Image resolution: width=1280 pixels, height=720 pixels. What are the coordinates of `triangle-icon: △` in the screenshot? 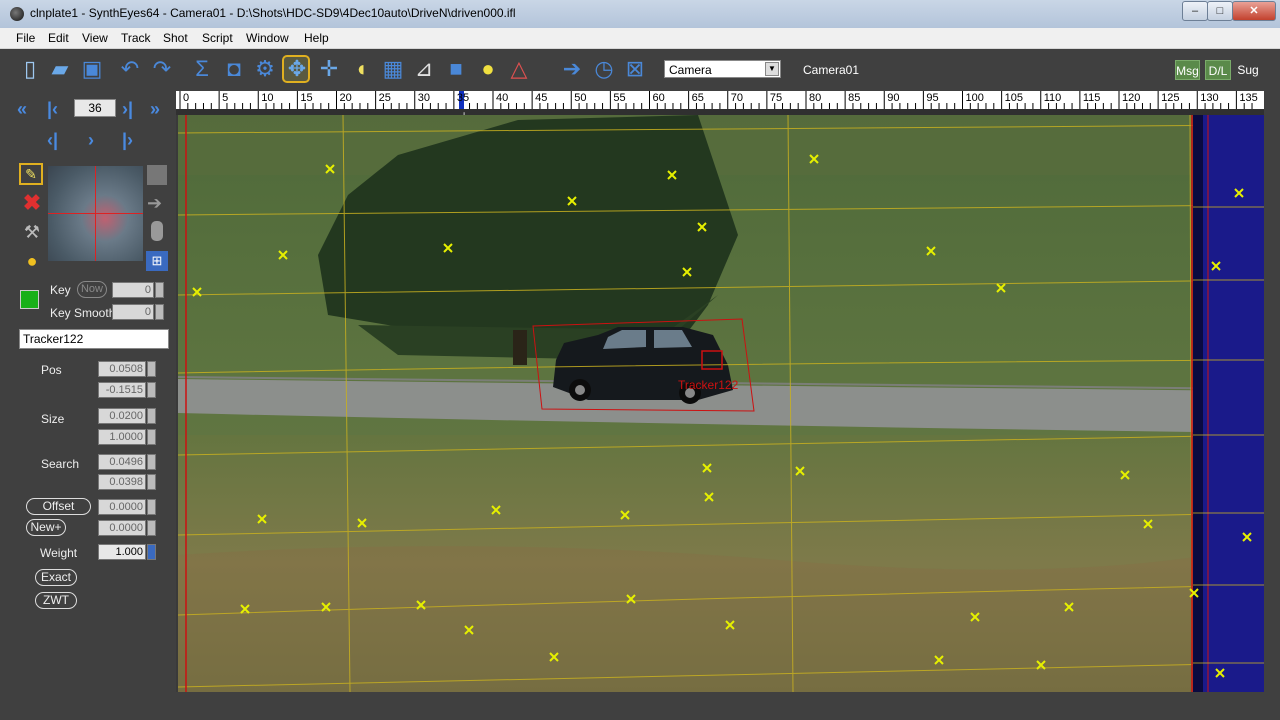 It's located at (519, 69).